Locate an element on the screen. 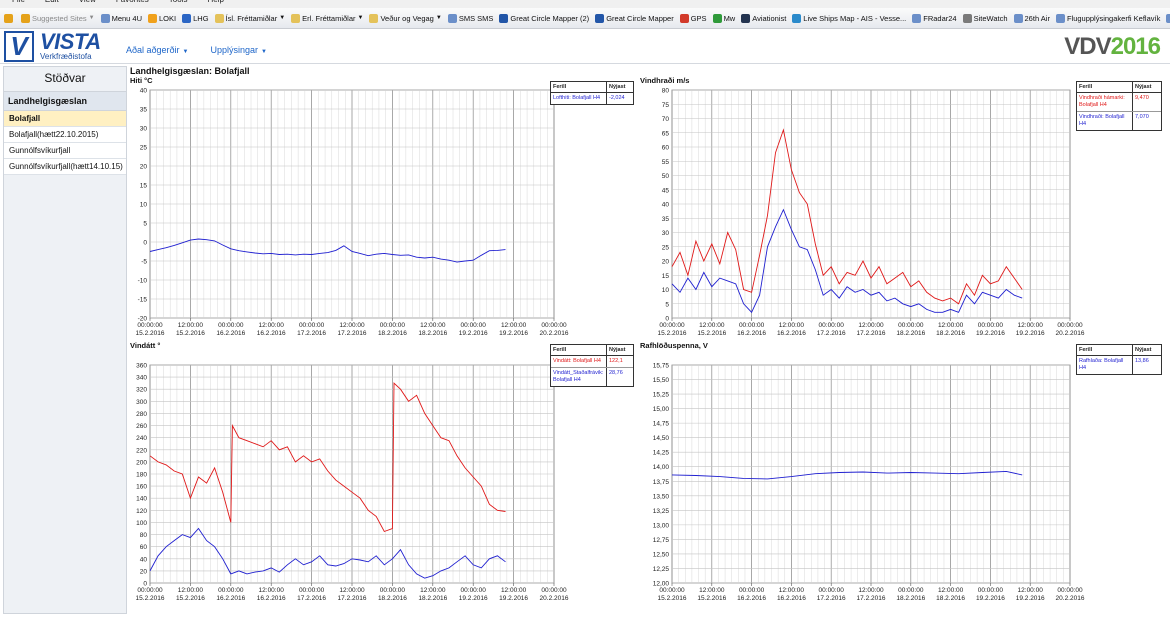 This screenshot has width=1170, height=617. favorite-label: Veður og Vegag is located at coordinates (407, 18).